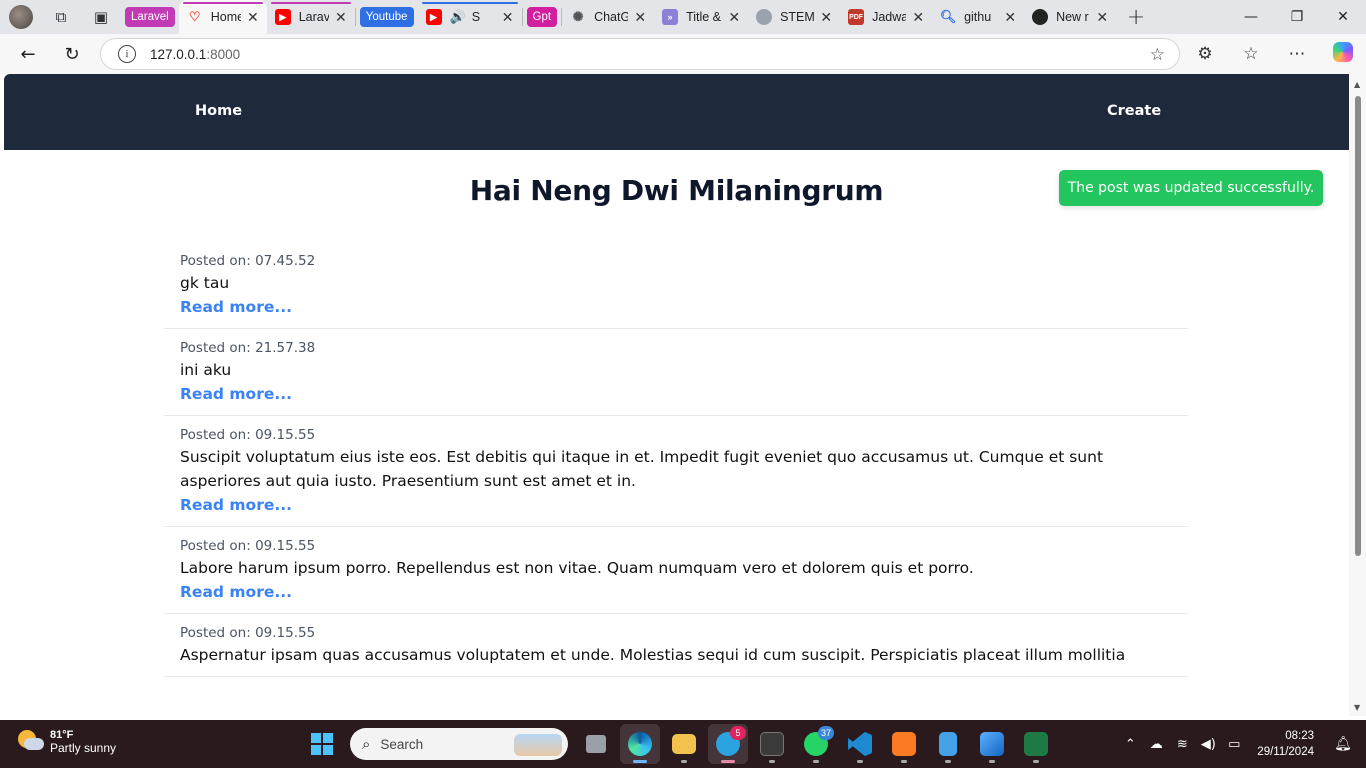 This screenshot has width=1366, height=768. I want to click on notification-bell-icon: 🔔︎, so click(1343, 744).